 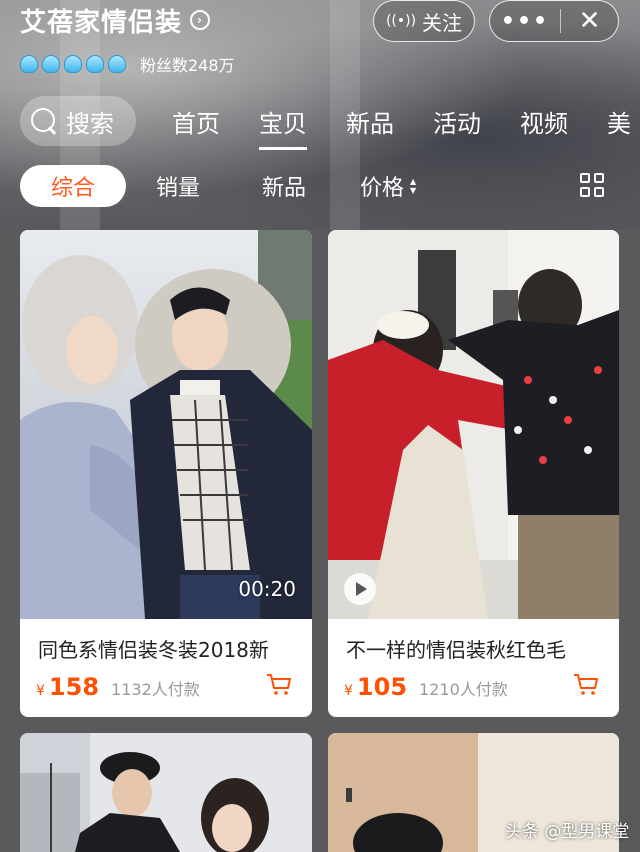 I want to click on follow-label: 关注, so click(x=442, y=22).